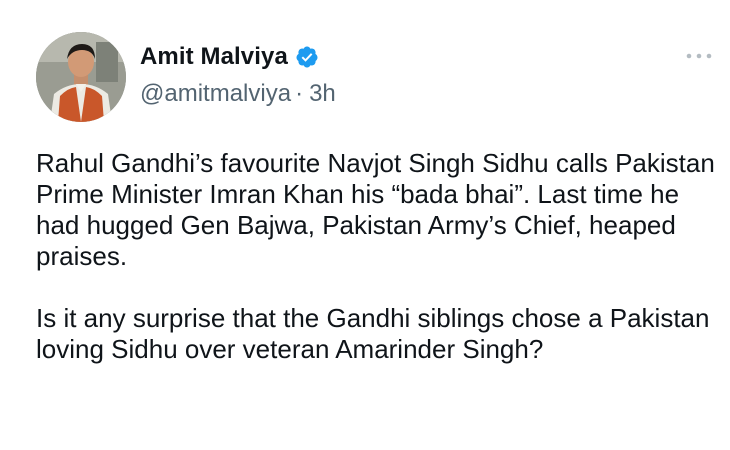  I want to click on verified-badge-icon, so click(307, 57).